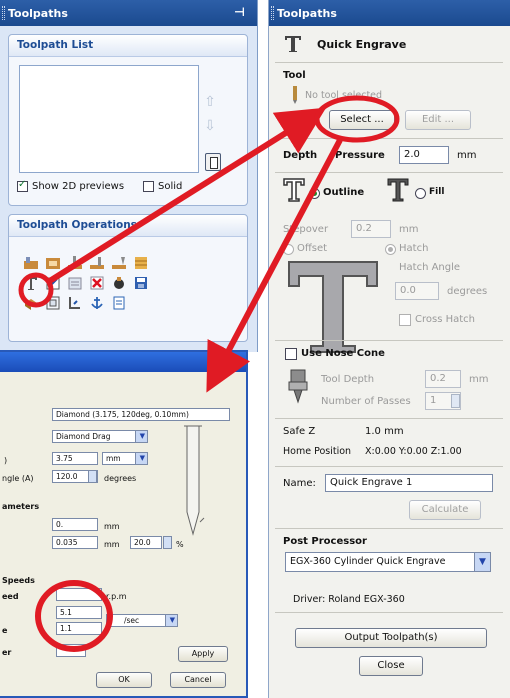 This screenshot has width=510, height=698. I want to click on solid-checkbox, so click(148, 186).